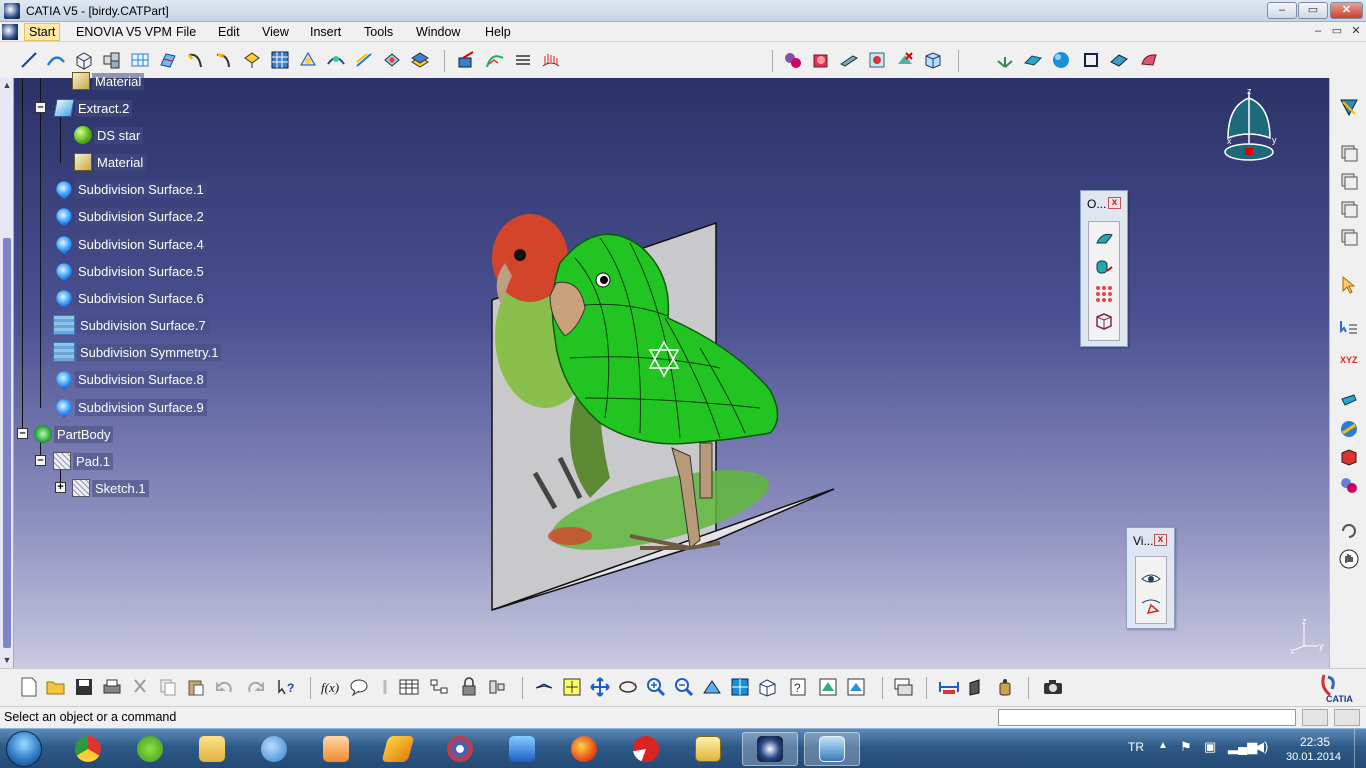  Describe the element at coordinates (1346, 10) in the screenshot. I see `close-button: ✕` at that location.